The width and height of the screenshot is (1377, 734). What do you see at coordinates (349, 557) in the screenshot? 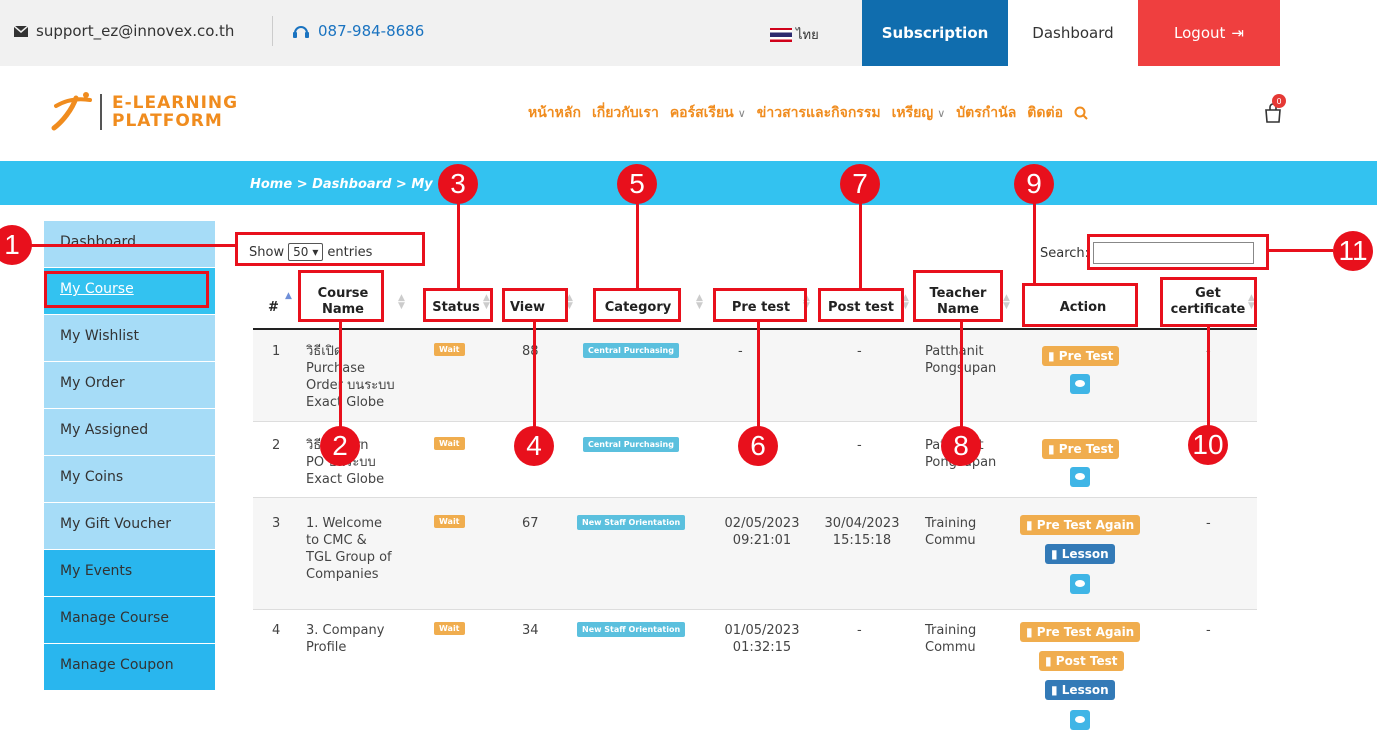
I see `course-name-line: TGL Group of` at bounding box center [349, 557].